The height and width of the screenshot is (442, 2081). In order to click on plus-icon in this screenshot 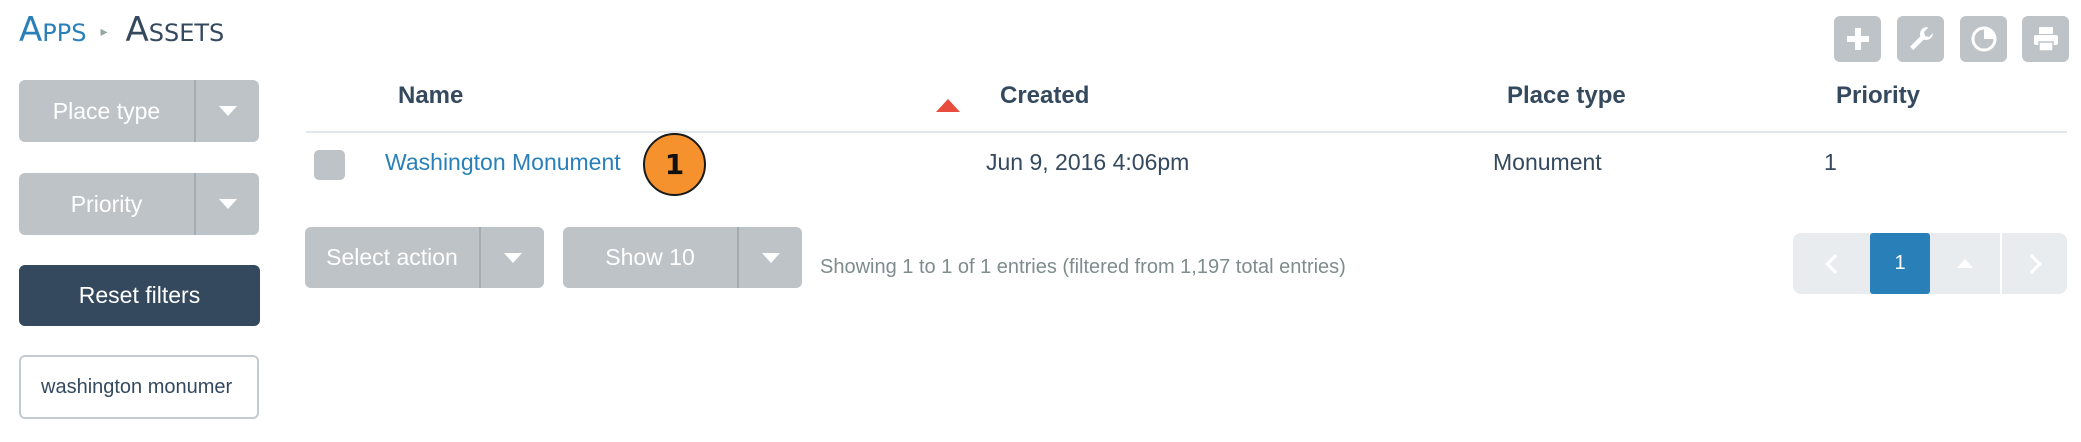, I will do `click(1857, 39)`.